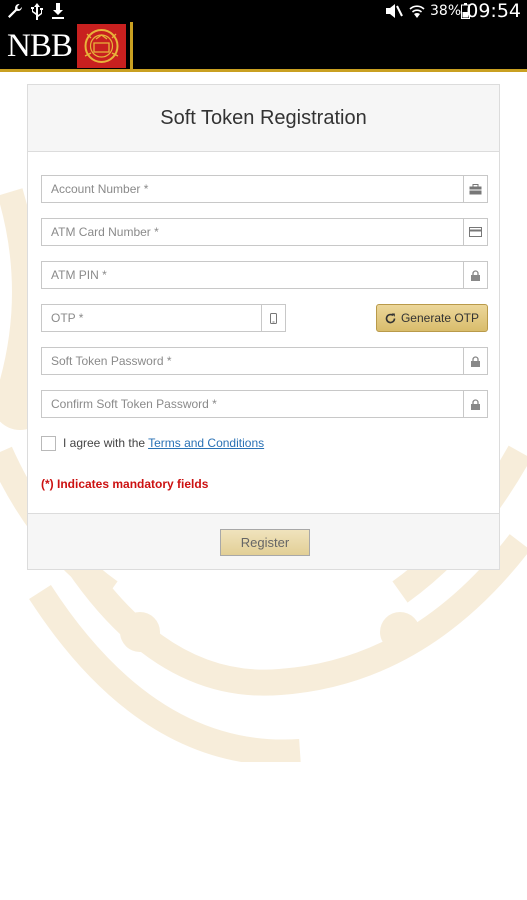 The height and width of the screenshot is (900, 527). Describe the element at coordinates (252, 275) in the screenshot. I see `atm-pin-input` at that location.